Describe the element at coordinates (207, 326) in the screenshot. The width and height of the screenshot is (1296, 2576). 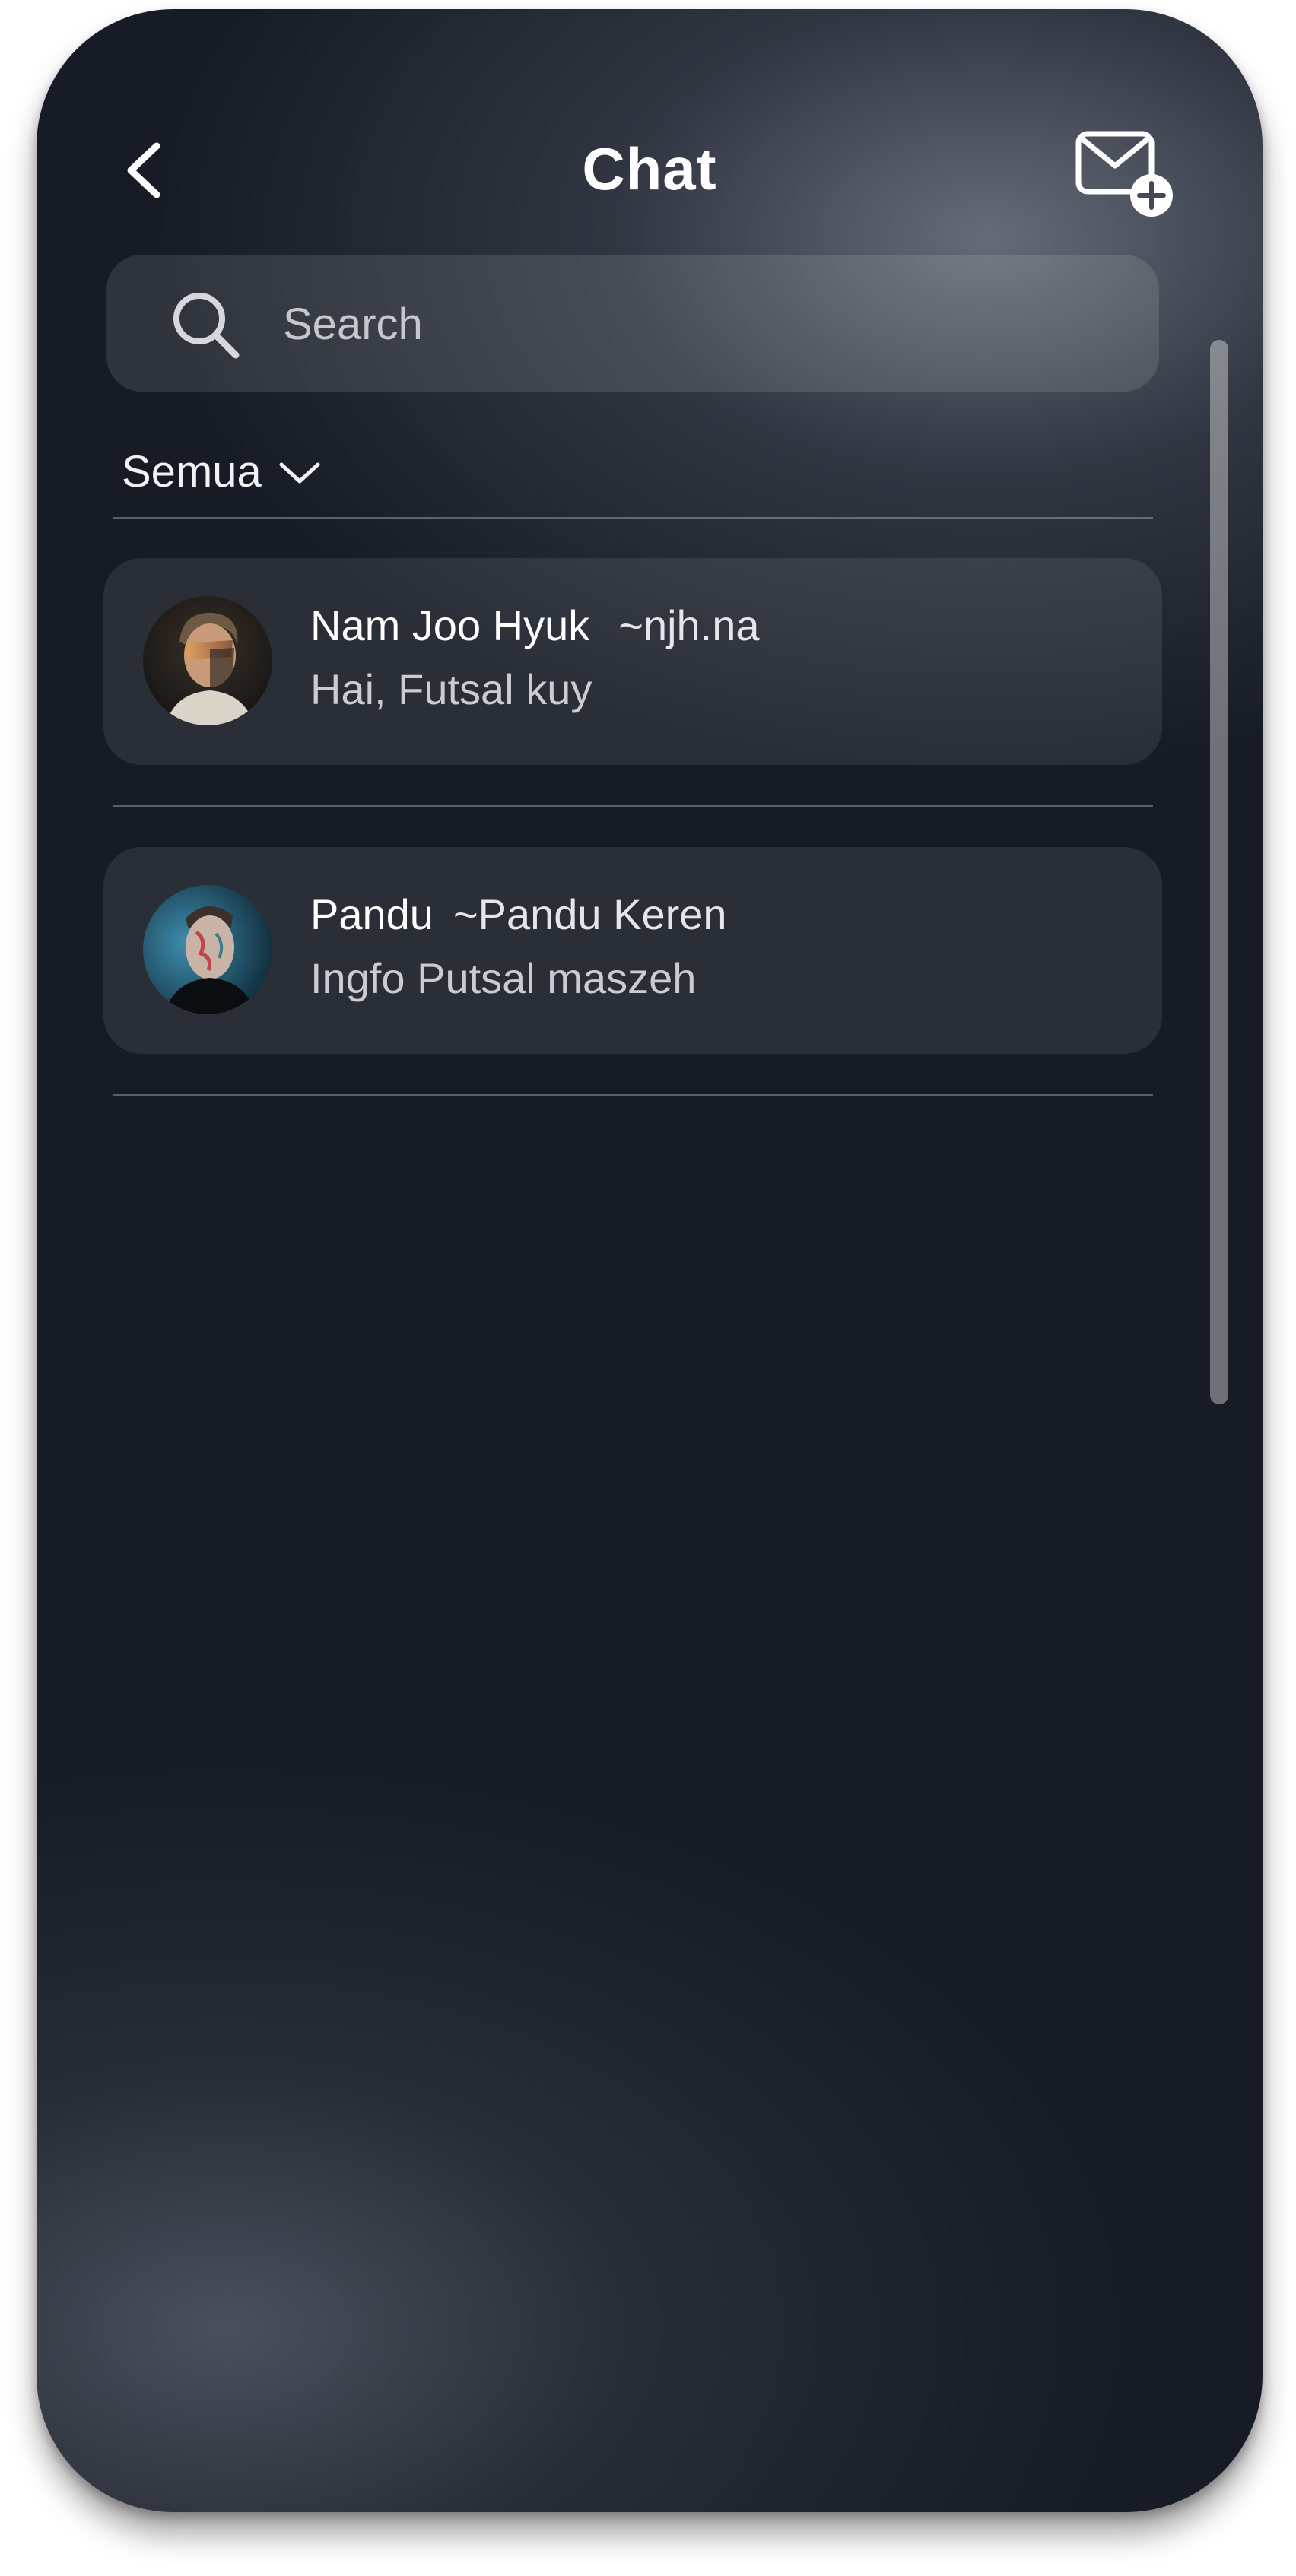
I see `search-icon` at that location.